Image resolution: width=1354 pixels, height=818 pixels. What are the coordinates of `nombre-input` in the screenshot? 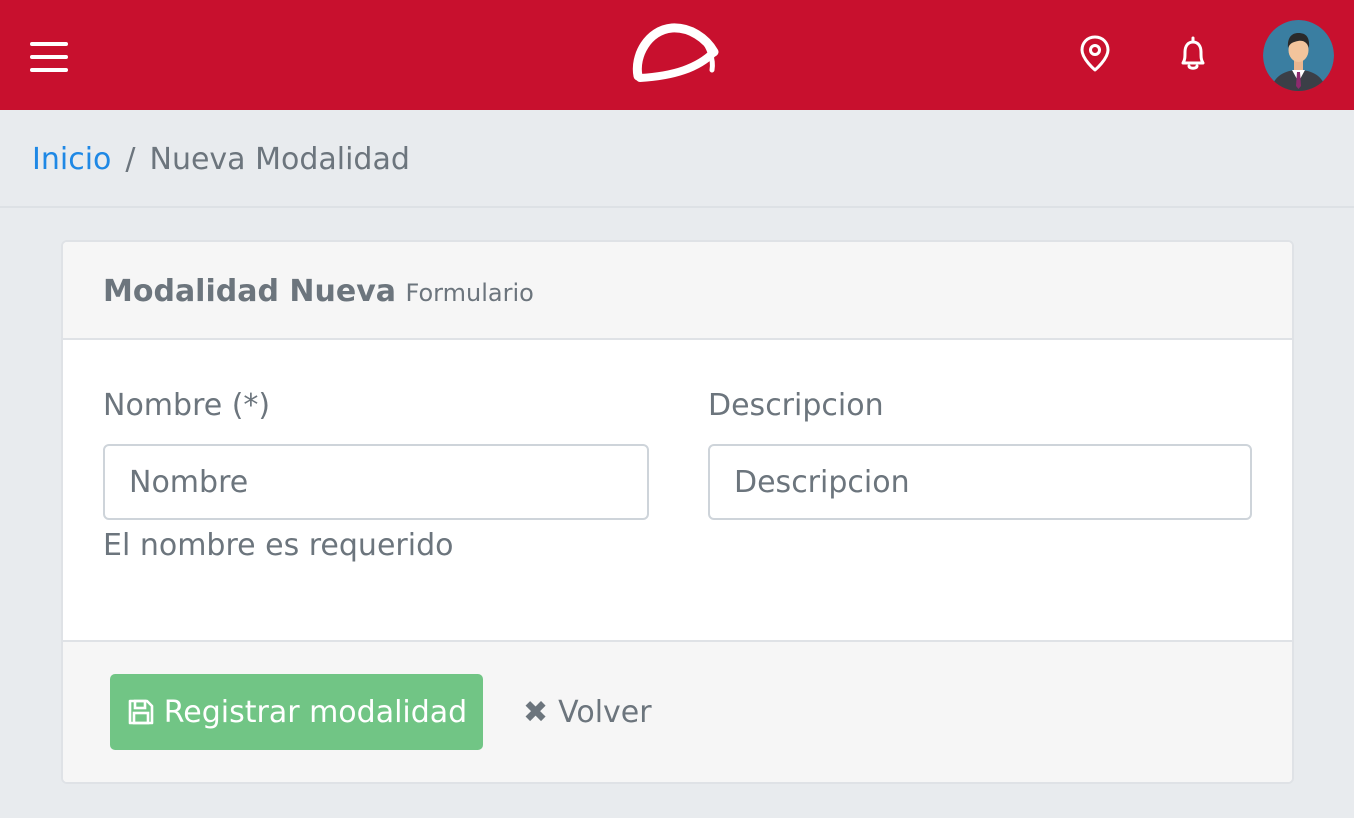 It's located at (376, 482).